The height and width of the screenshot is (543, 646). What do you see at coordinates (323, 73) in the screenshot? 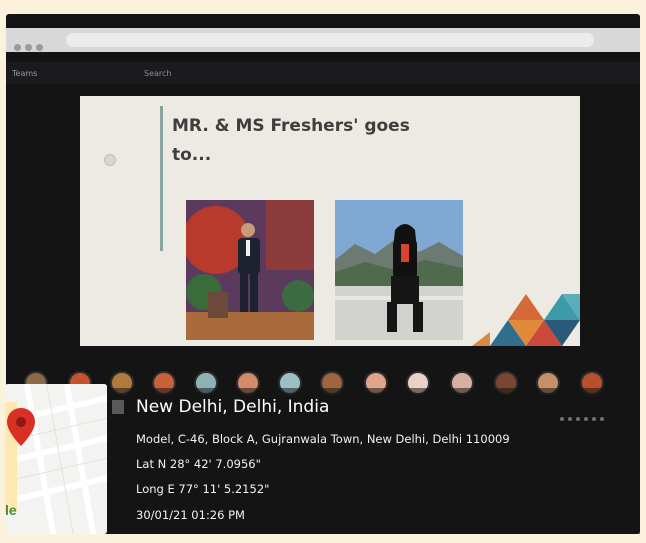
I see `teams-header: Teams Search` at bounding box center [323, 73].